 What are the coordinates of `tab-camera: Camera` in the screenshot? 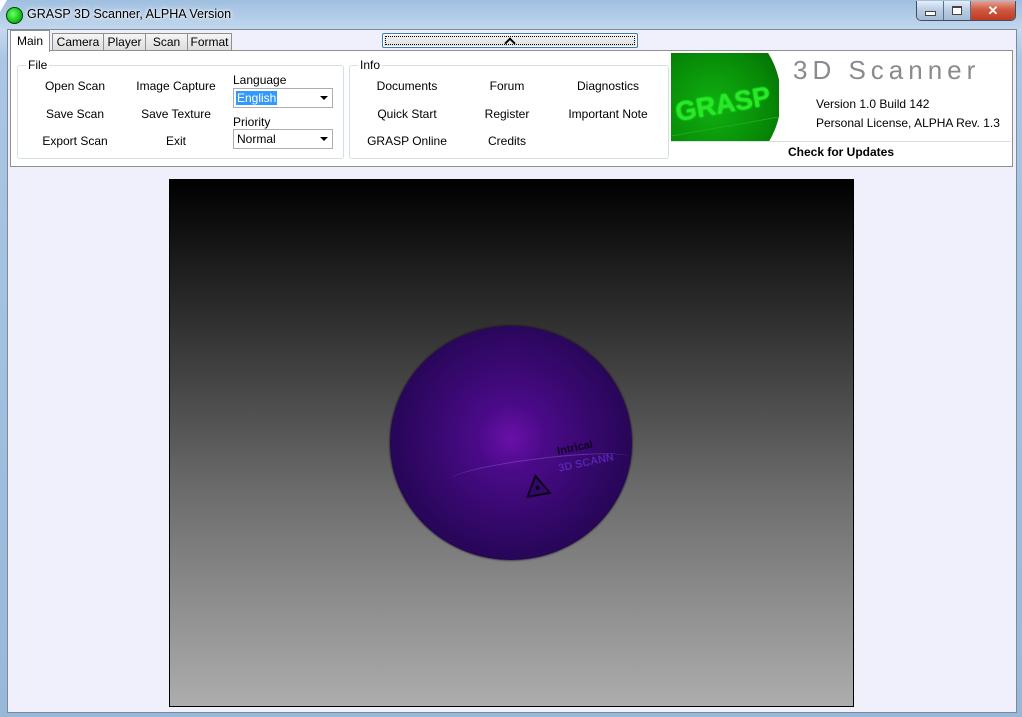 It's located at (78, 42).